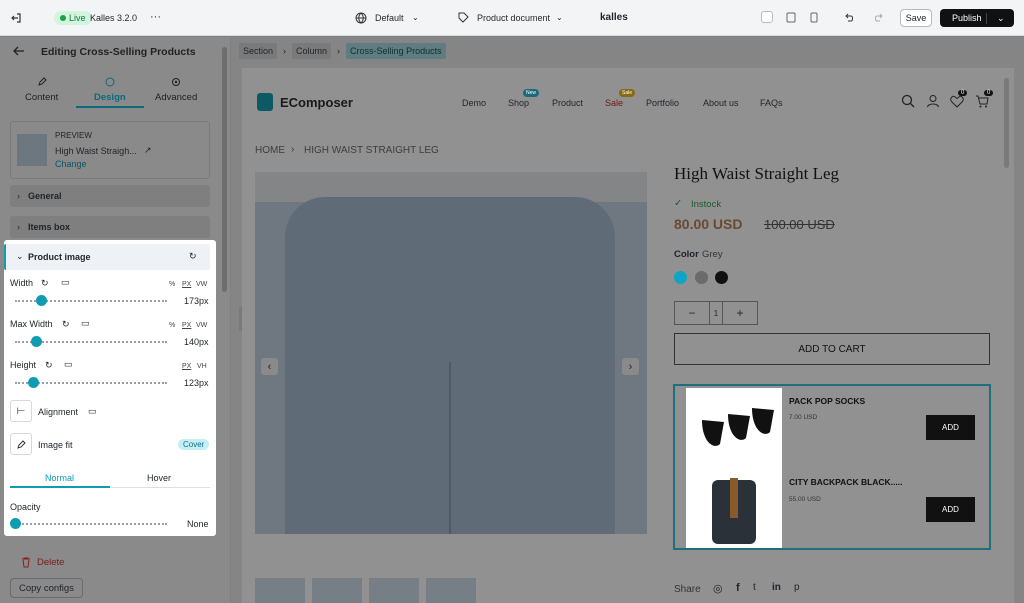 Image resolution: width=1024 pixels, height=603 pixels. I want to click on cart-icon, so click(982, 101).